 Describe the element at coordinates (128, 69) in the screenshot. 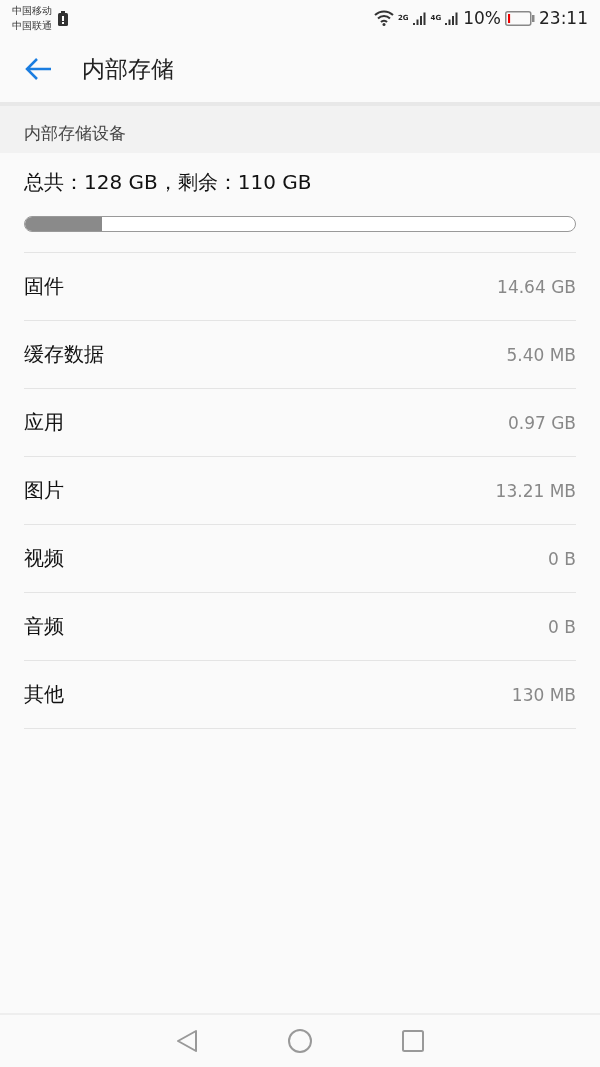

I see `page-title: 内部存储` at that location.